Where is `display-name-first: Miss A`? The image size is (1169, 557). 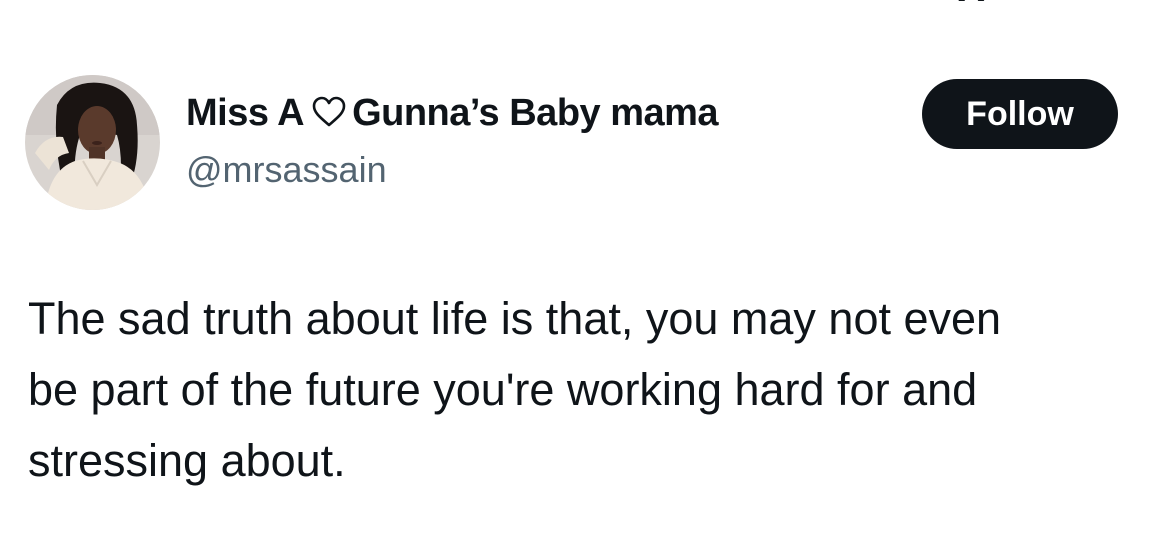
display-name-first: Miss A is located at coordinates (245, 113).